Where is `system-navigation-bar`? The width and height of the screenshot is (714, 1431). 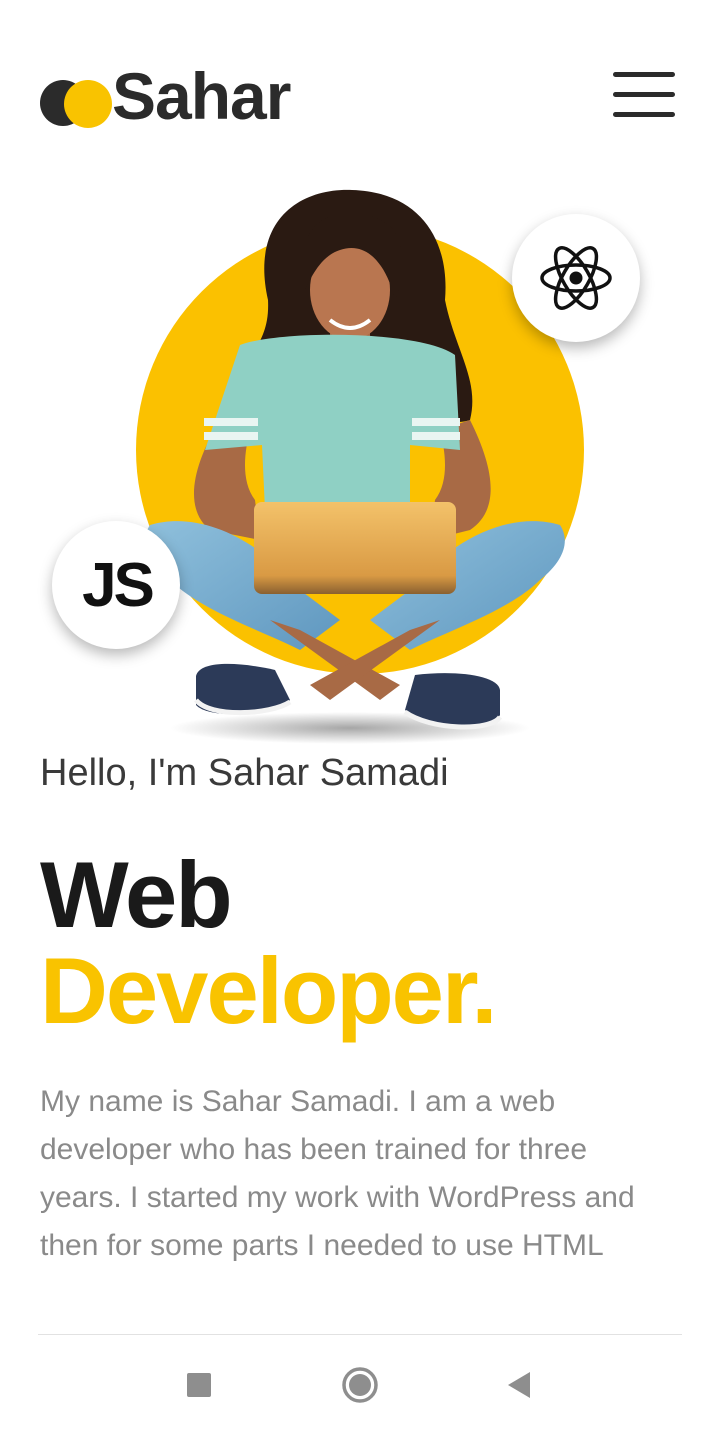
system-navigation-bar is located at coordinates (357, 1383).